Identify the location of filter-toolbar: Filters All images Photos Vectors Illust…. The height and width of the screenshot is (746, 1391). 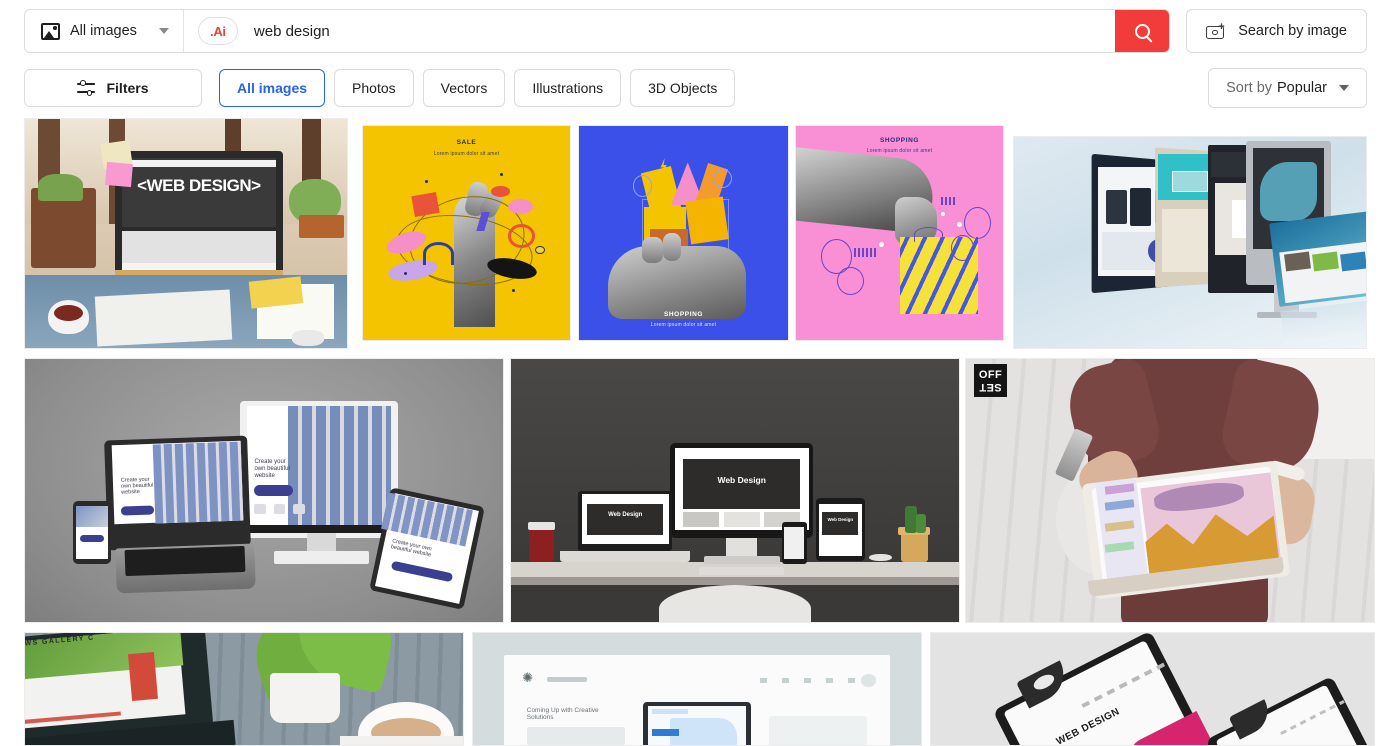
(695, 88).